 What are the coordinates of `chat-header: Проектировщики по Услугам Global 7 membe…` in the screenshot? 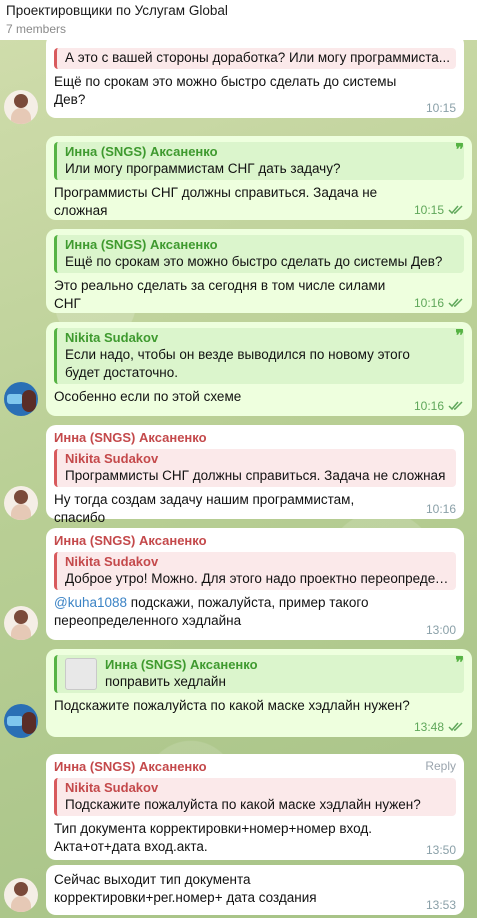 It's located at (238, 20).